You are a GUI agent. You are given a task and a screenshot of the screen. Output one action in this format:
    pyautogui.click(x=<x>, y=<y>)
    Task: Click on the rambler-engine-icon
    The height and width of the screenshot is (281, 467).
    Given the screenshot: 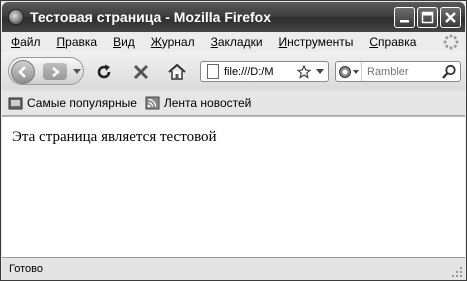 What is the action you would take?
    pyautogui.click(x=348, y=71)
    